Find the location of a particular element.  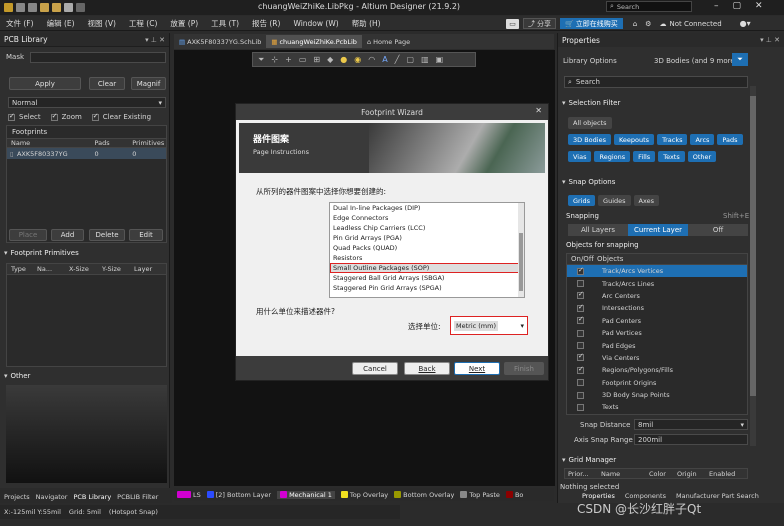

mask-input is located at coordinates (98, 57).